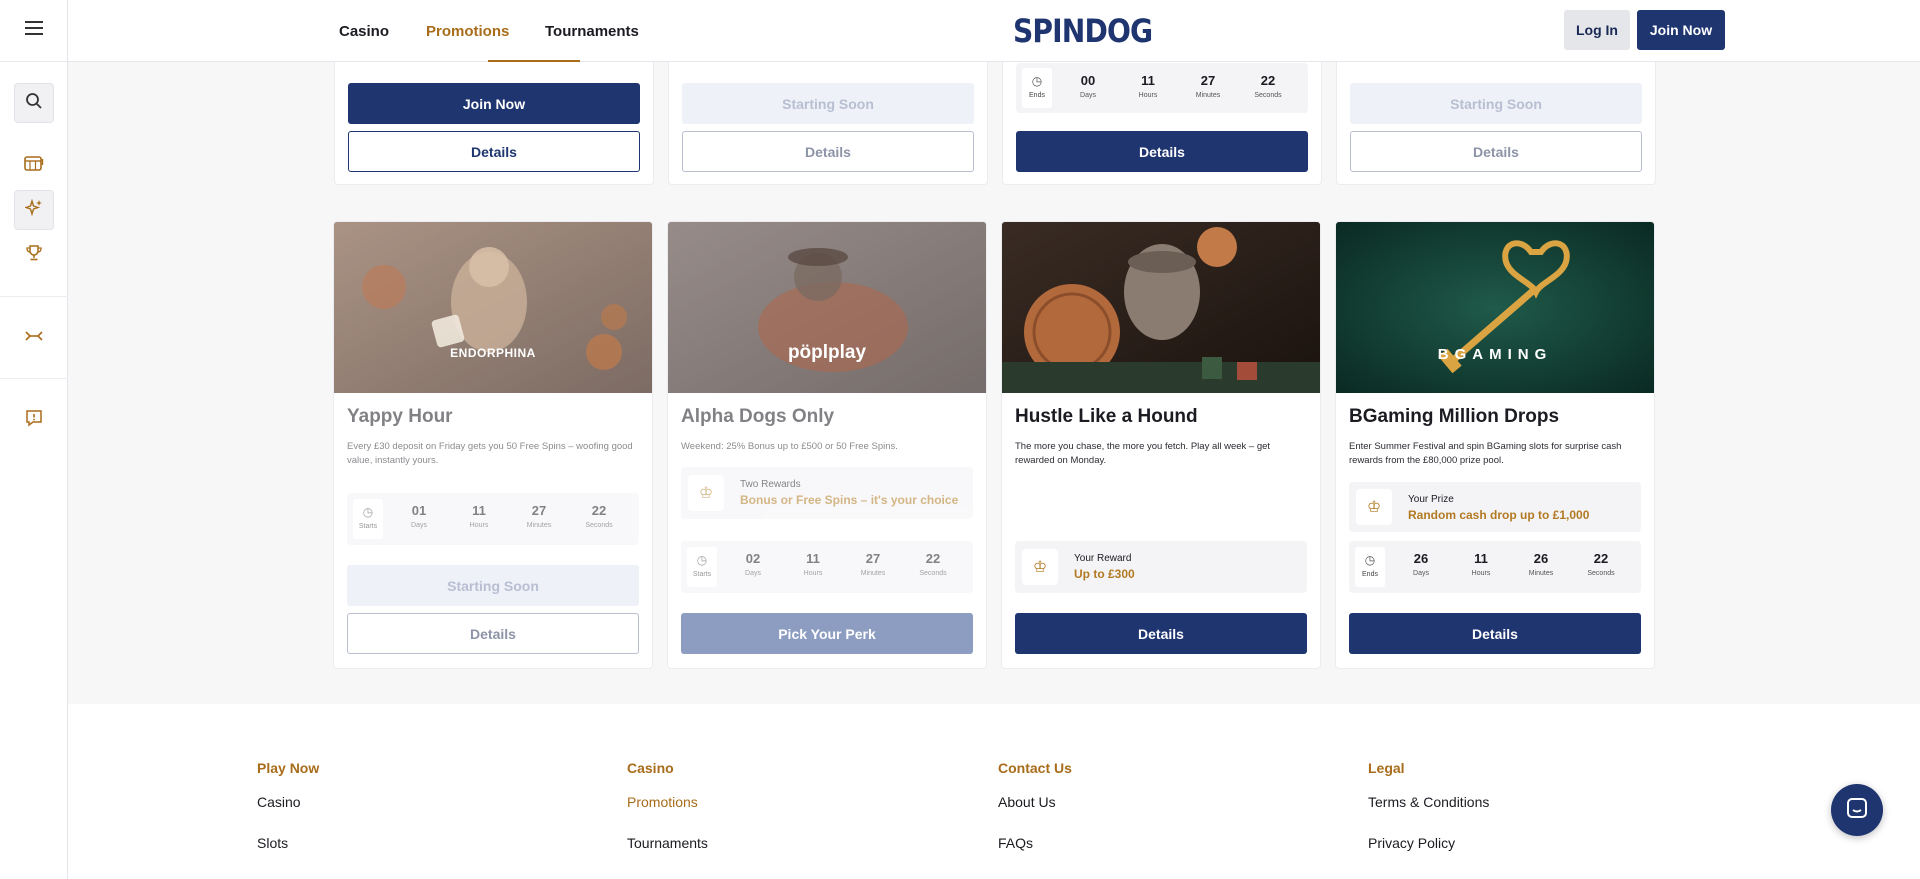 The width and height of the screenshot is (1920, 879). What do you see at coordinates (364, 31) in the screenshot?
I see `nav-casino: Casino` at bounding box center [364, 31].